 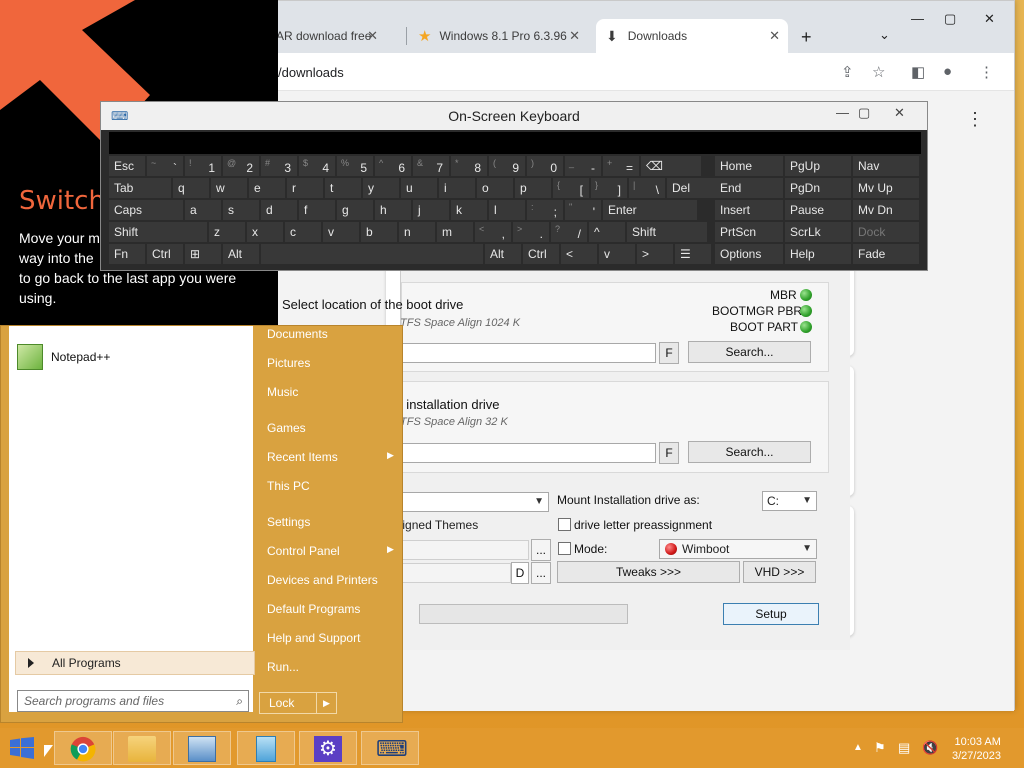 What do you see at coordinates (842, 112) in the screenshot?
I see `osk-minimize-button: —` at bounding box center [842, 112].